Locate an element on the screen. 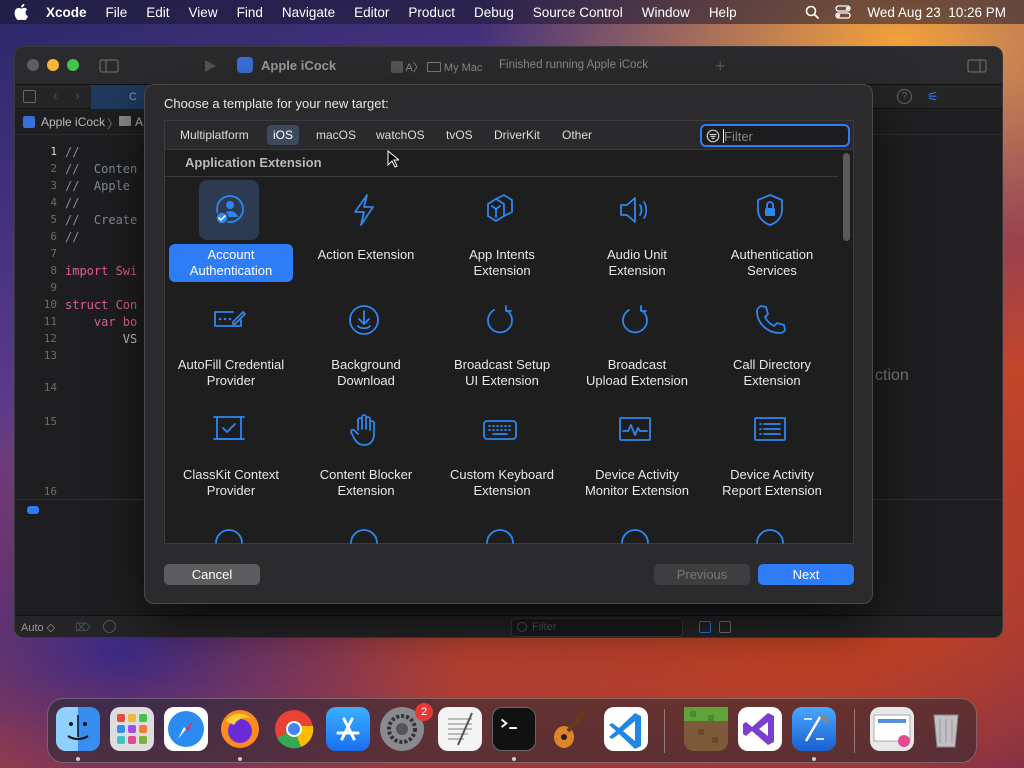 The width and height of the screenshot is (1024, 768). app-store-icon is located at coordinates (348, 729).